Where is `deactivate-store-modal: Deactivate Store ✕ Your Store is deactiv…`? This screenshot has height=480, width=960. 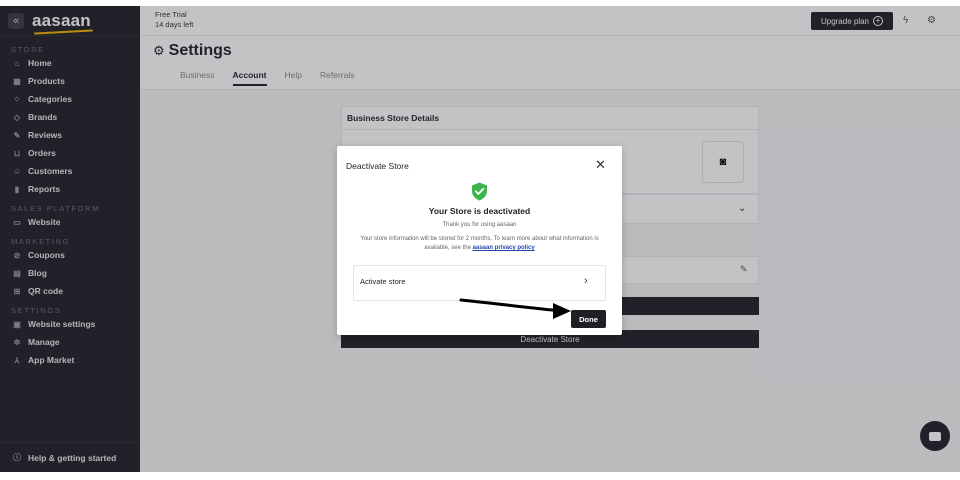 deactivate-store-modal: Deactivate Store ✕ Your Store is deactiv… is located at coordinates (479, 240).